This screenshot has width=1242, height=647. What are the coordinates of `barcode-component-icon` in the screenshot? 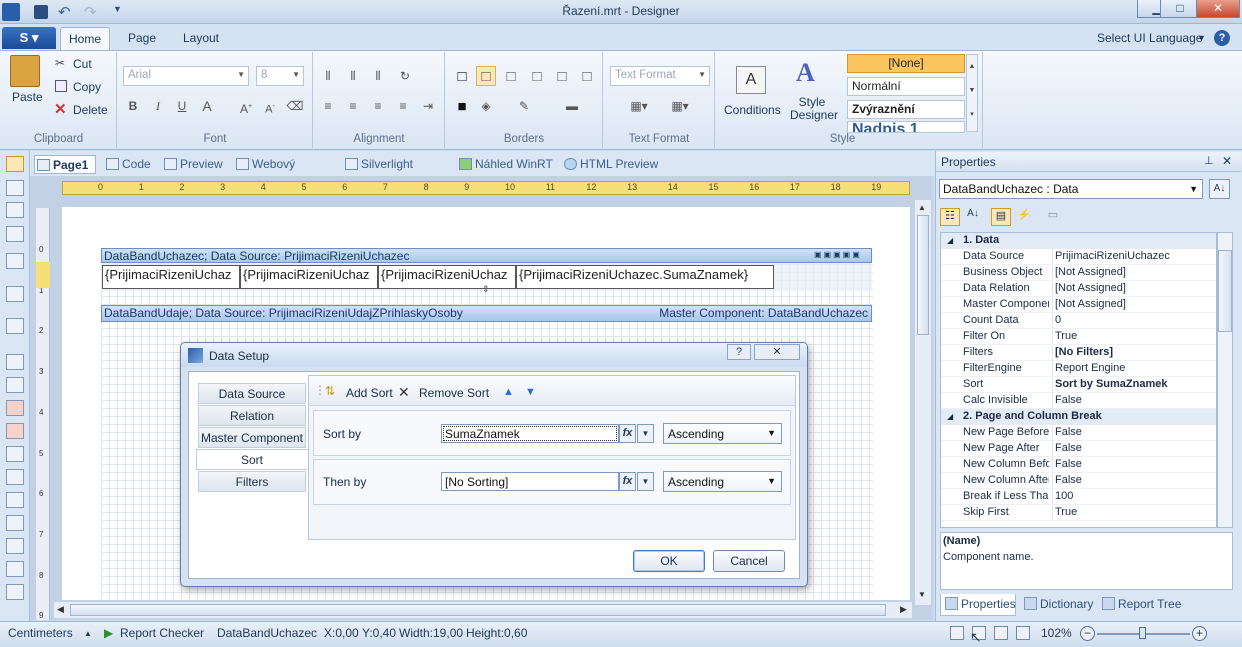 It's located at (15, 431).